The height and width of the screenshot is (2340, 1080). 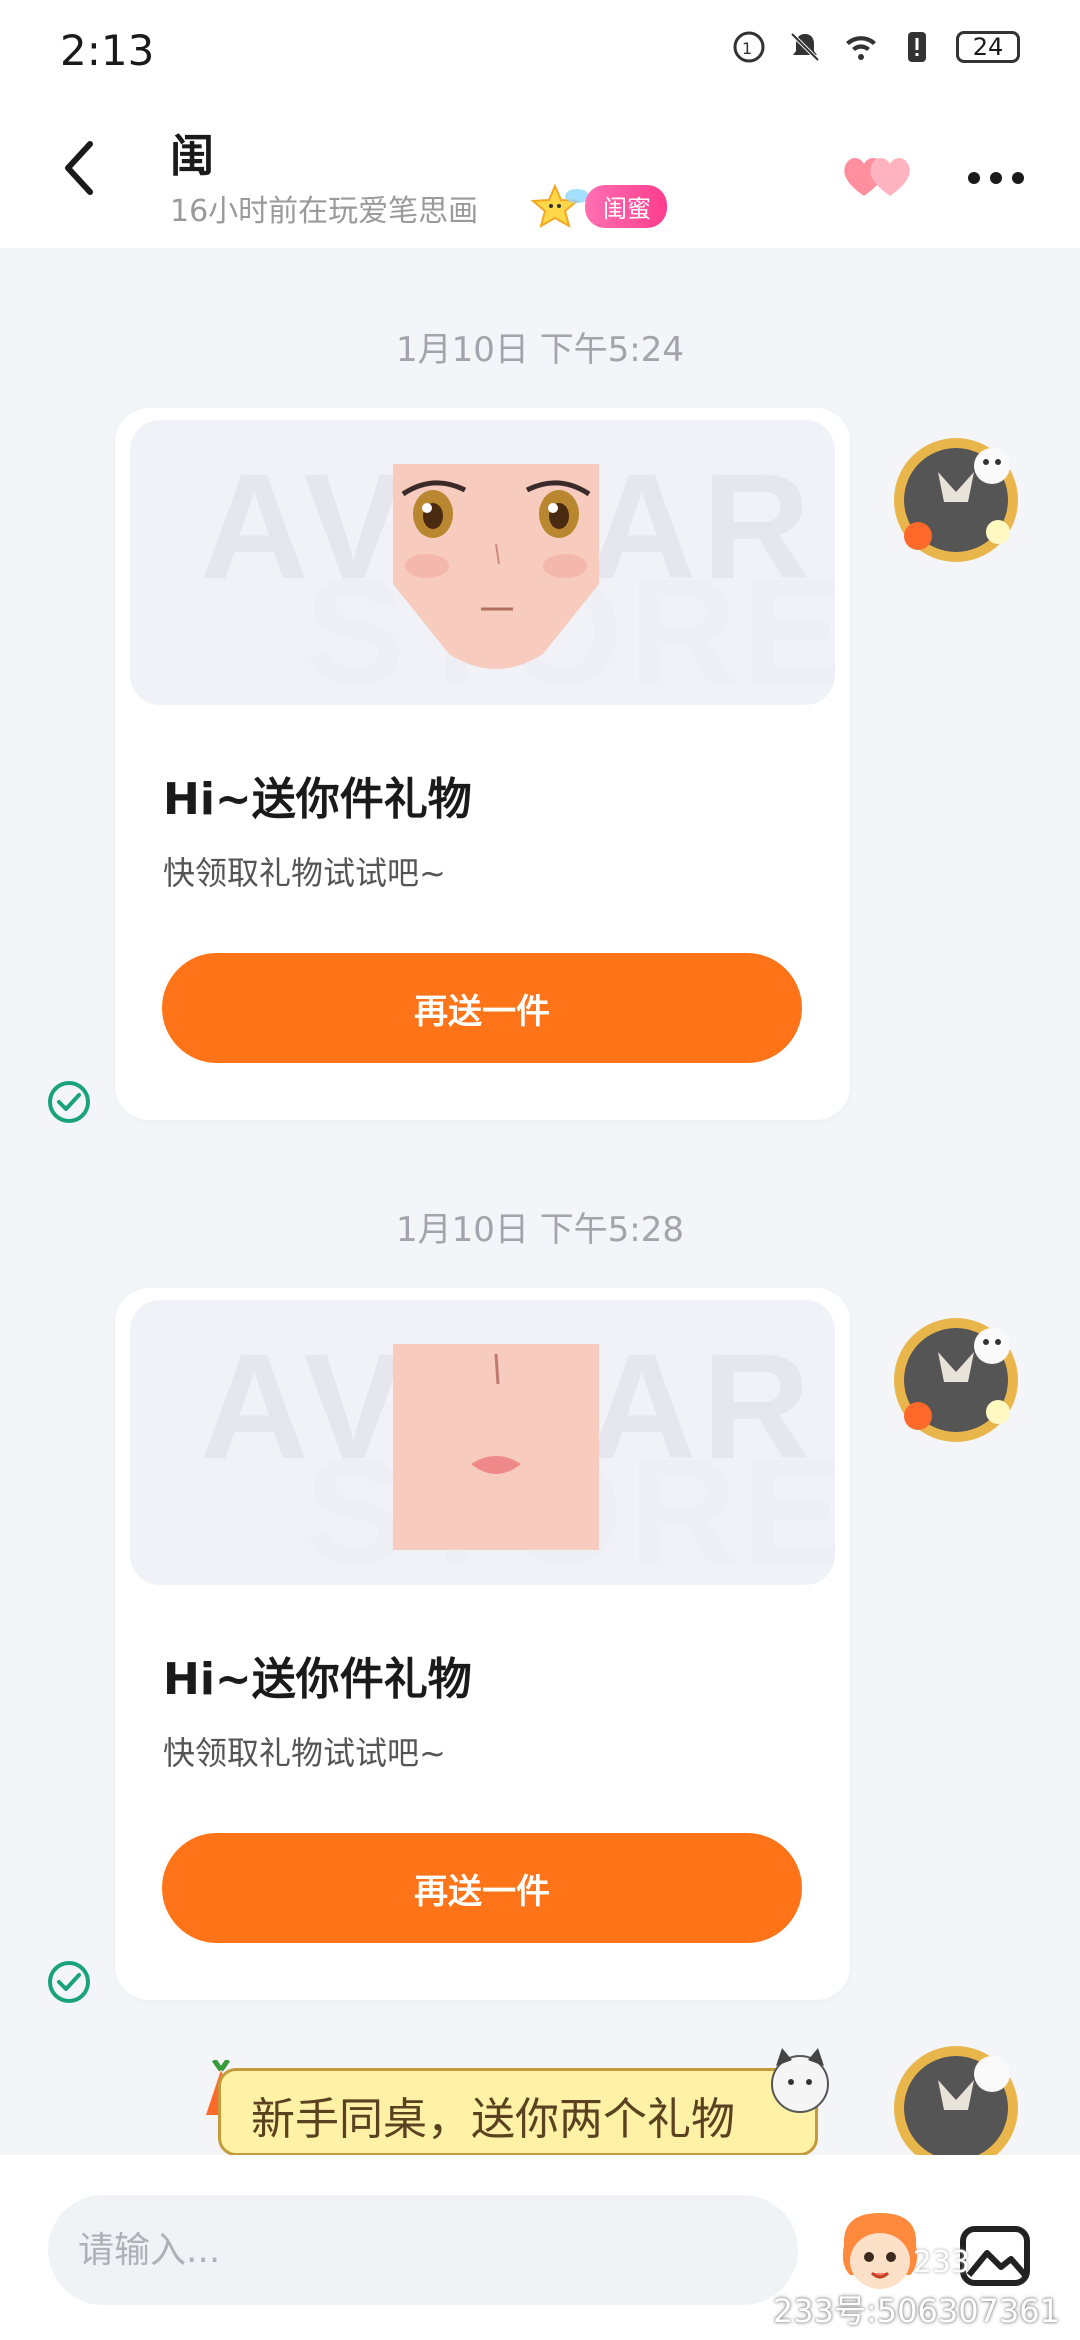 What do you see at coordinates (493, 2119) in the screenshot?
I see `banner-text: 新手同桌，送你两个礼物` at bounding box center [493, 2119].